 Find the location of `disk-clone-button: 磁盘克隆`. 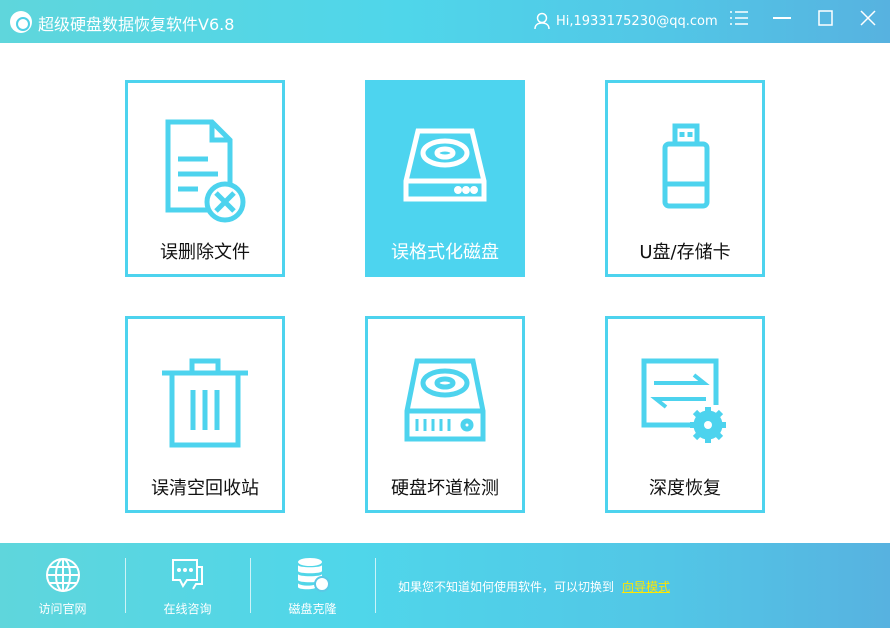

disk-clone-button: 磁盘克隆 is located at coordinates (312, 585).